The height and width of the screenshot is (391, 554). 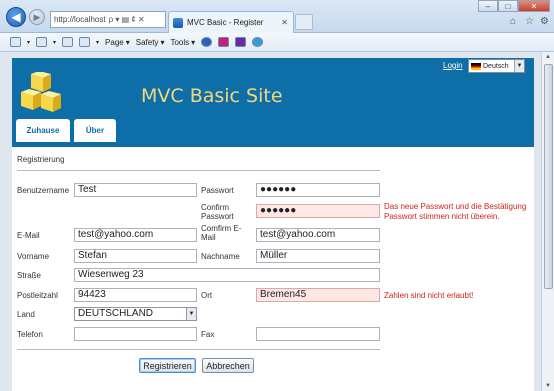 I want to click on label-nachname: Nachname, so click(x=220, y=256).